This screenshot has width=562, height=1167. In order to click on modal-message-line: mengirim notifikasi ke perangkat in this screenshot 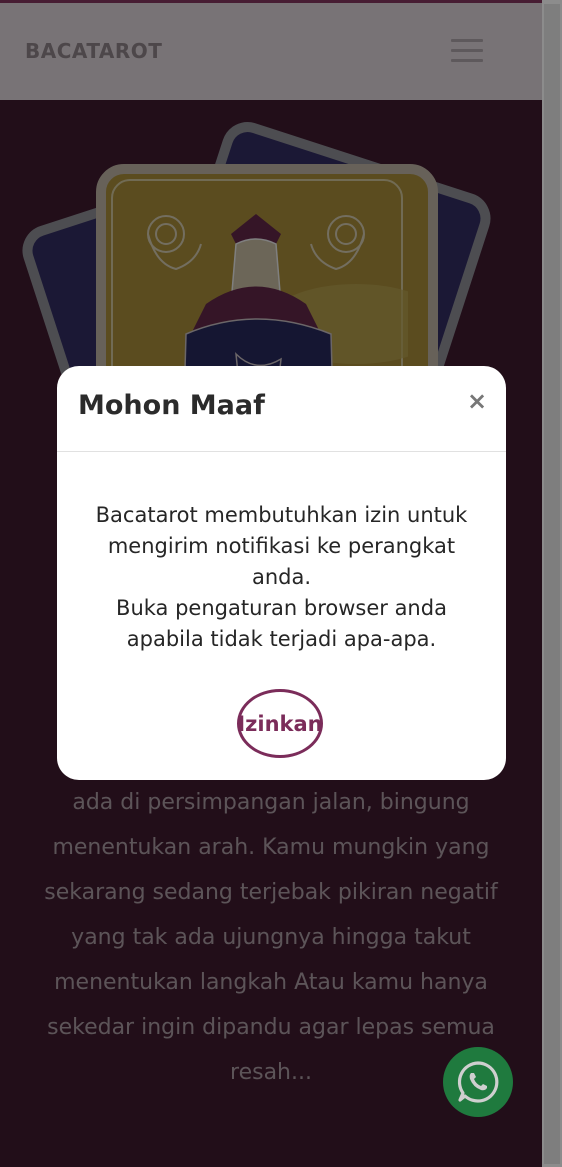, I will do `click(281, 546)`.